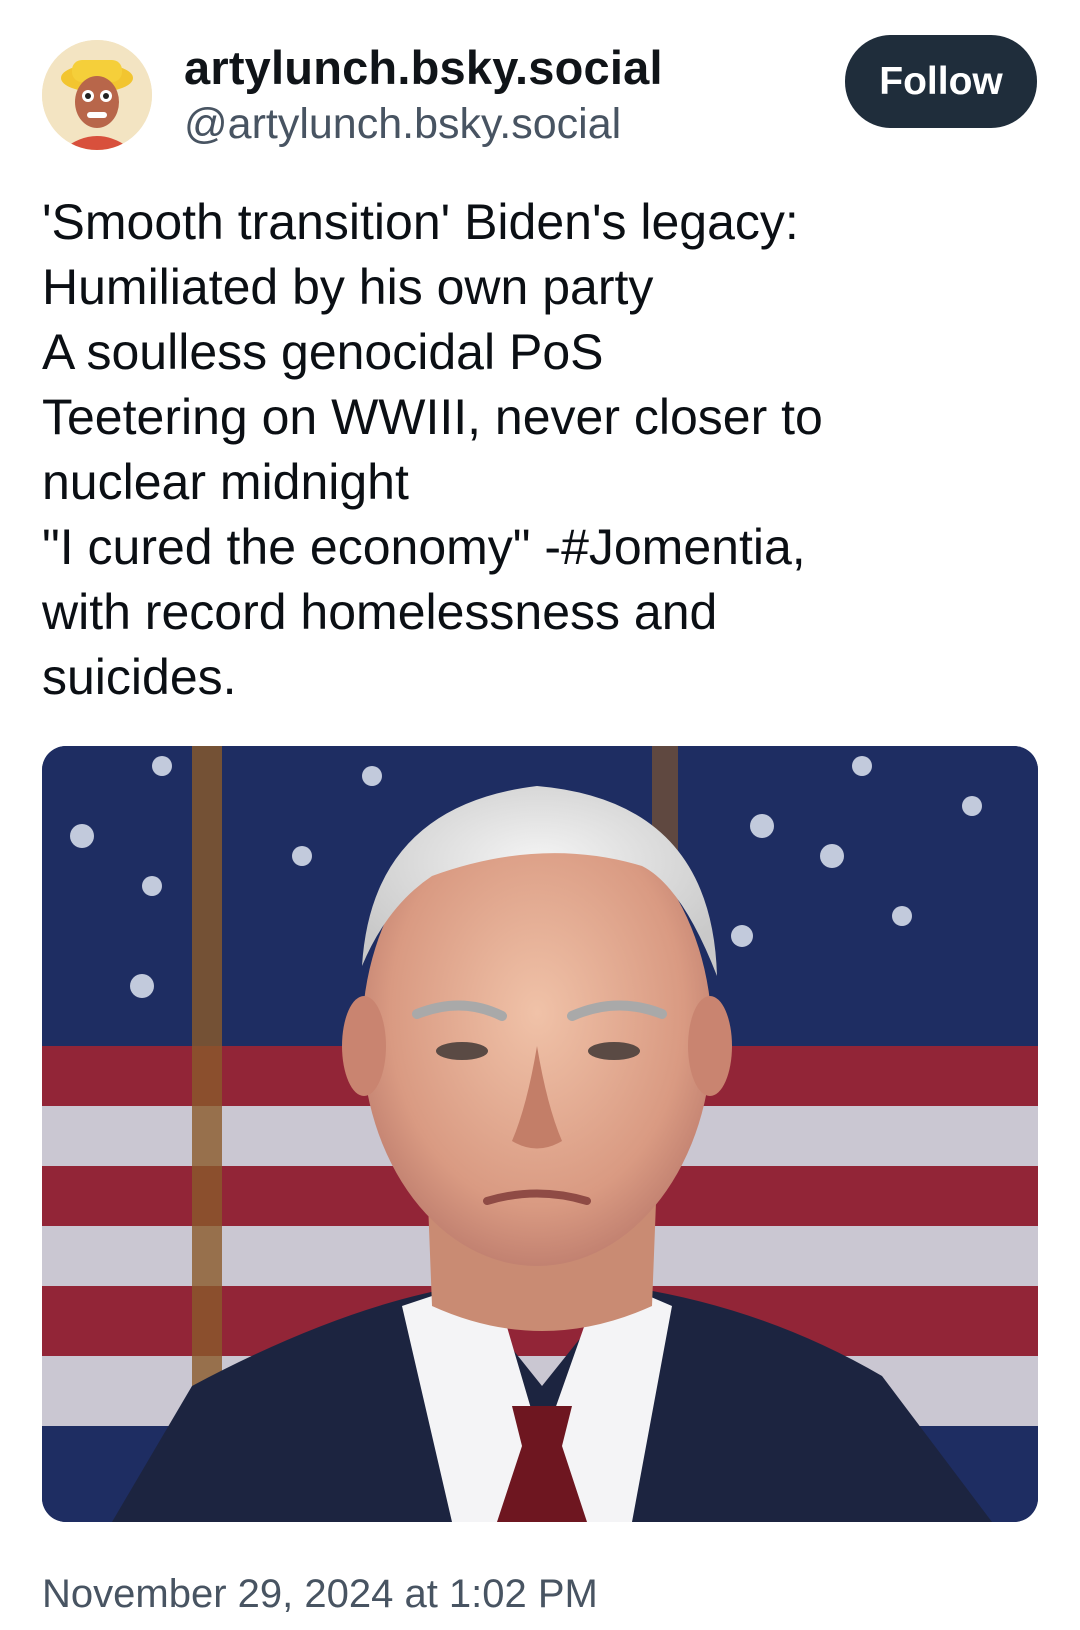 The height and width of the screenshot is (1630, 1080). Describe the element at coordinates (225, 482) in the screenshot. I see `post-text-line: nuclear midnight` at that location.